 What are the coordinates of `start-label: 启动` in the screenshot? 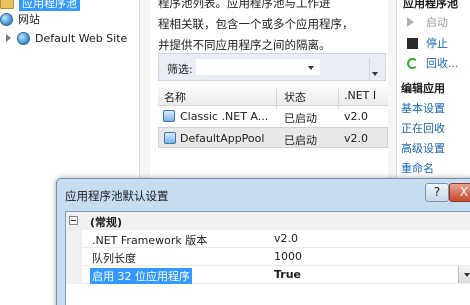 It's located at (437, 22).